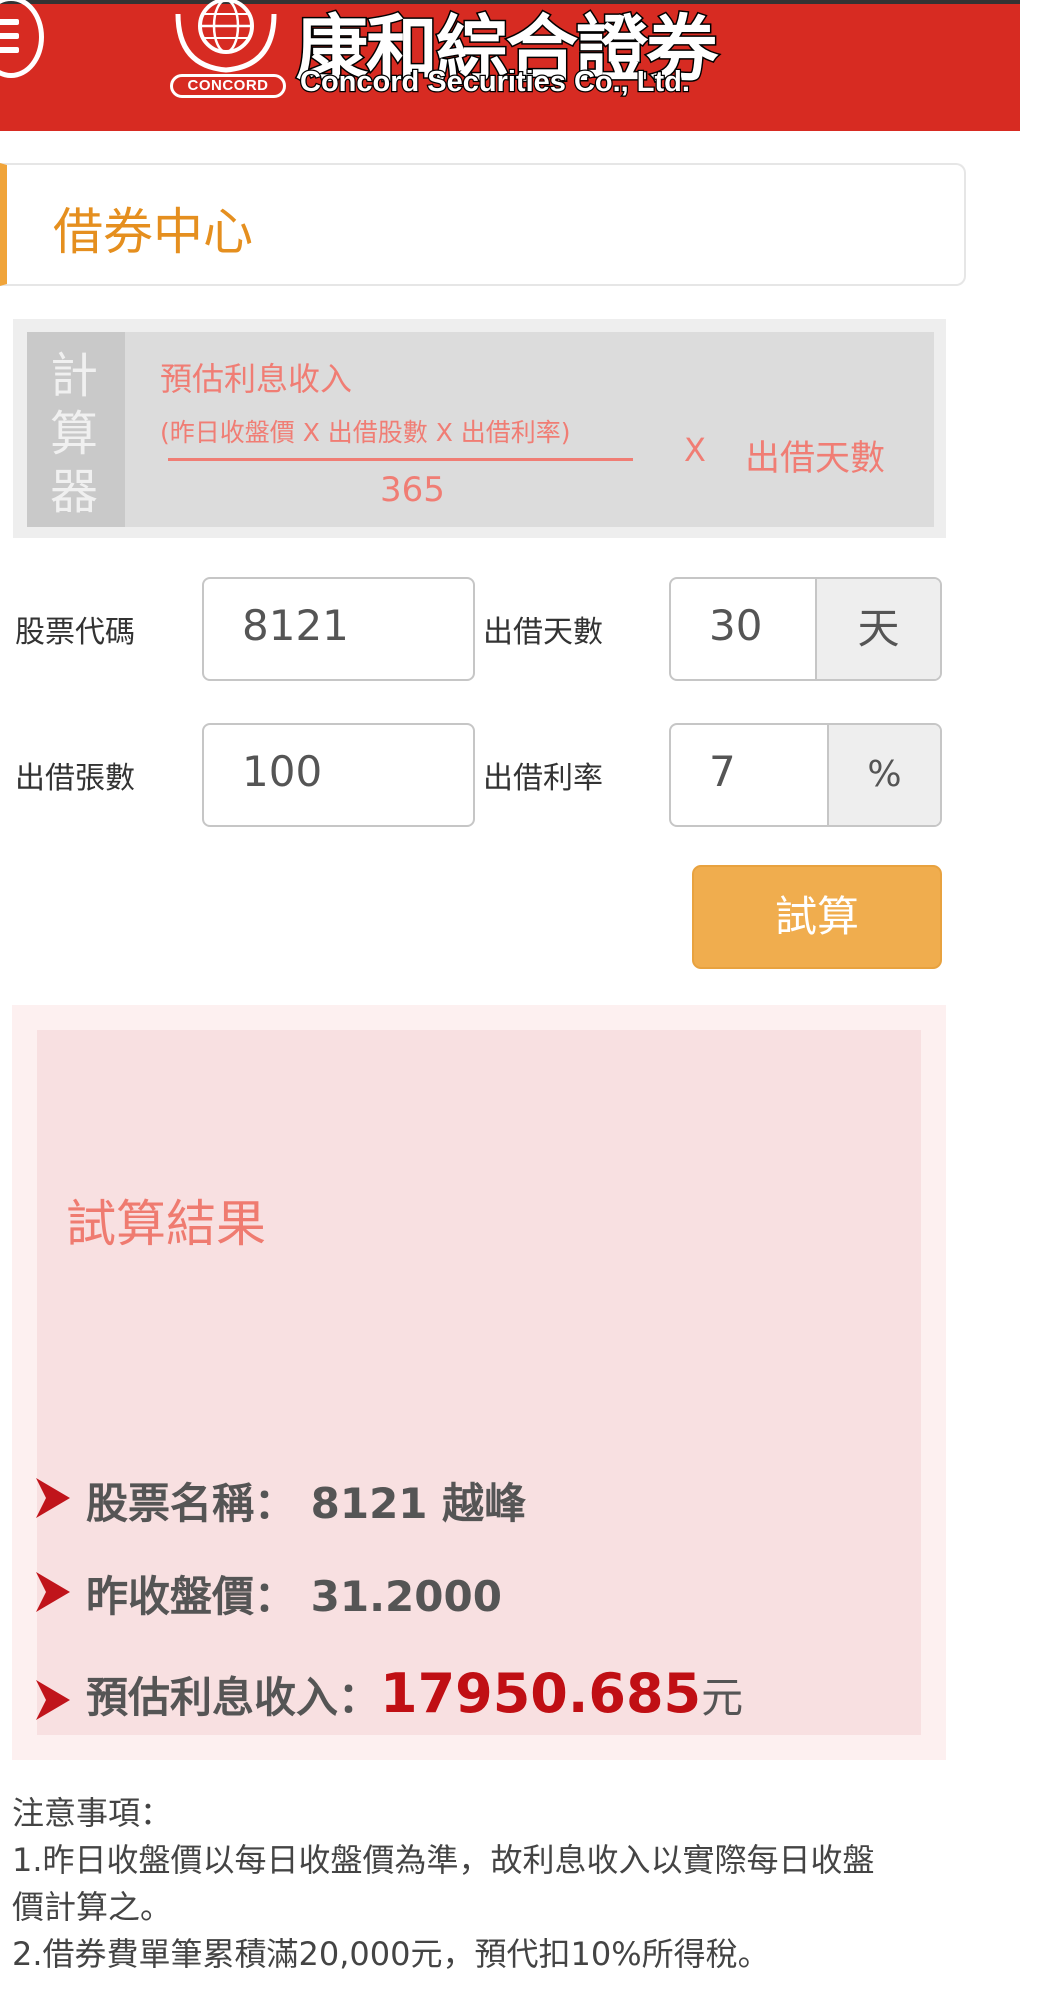  What do you see at coordinates (75, 632) in the screenshot?
I see `stock-code-label: 股票代碼` at bounding box center [75, 632].